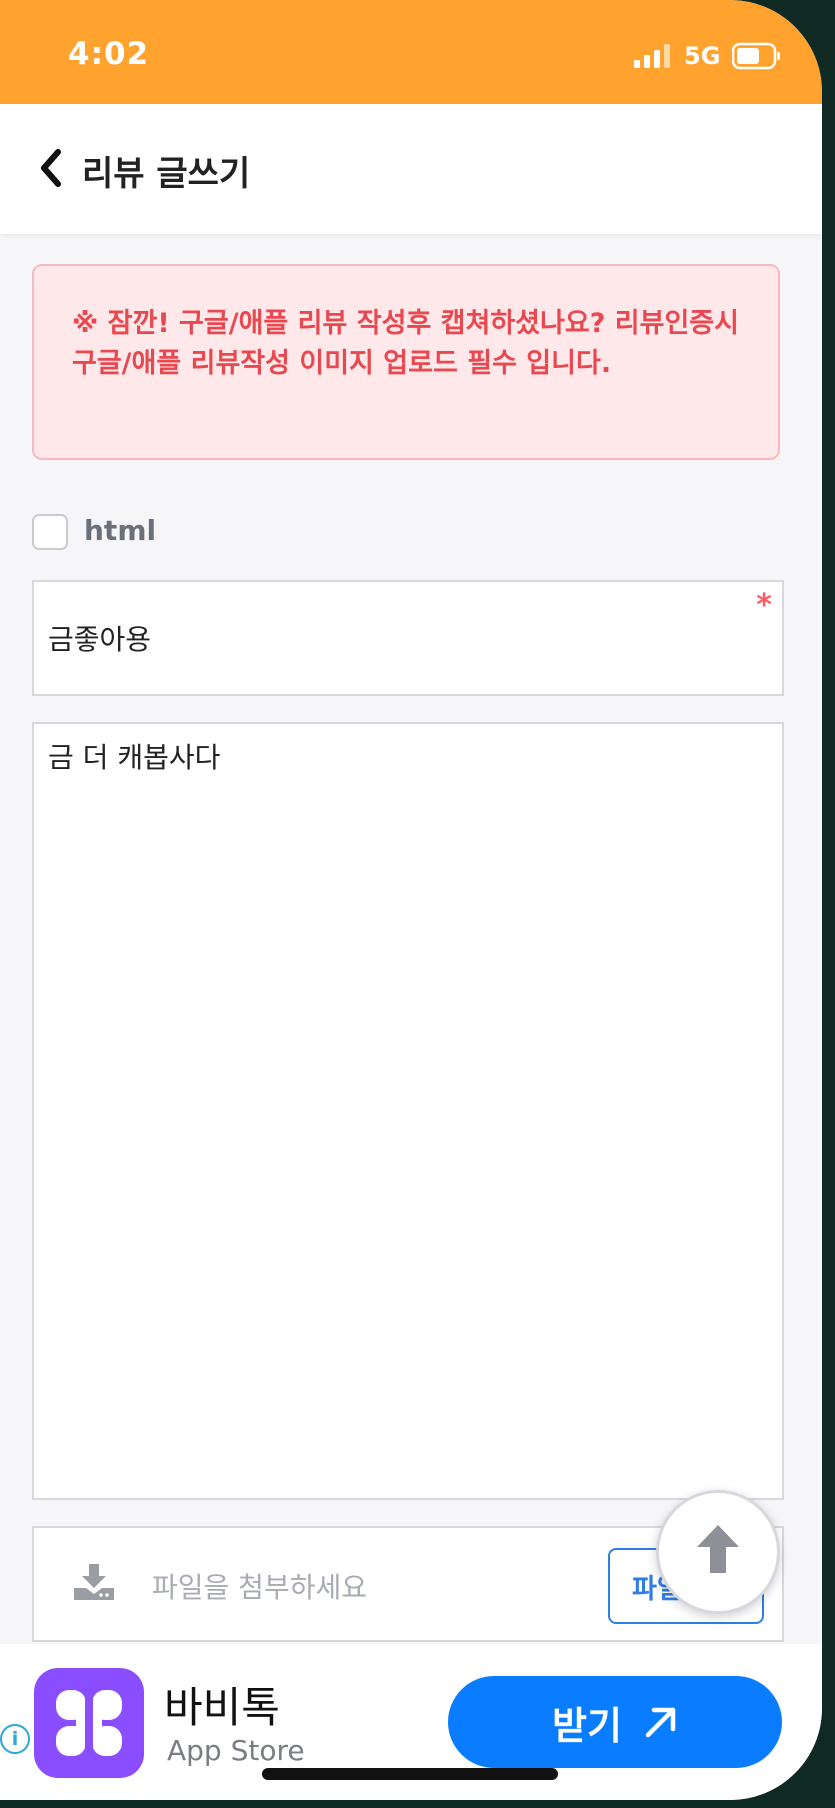 The width and height of the screenshot is (835, 1808). I want to click on arrow-up-icon, so click(718, 1549).